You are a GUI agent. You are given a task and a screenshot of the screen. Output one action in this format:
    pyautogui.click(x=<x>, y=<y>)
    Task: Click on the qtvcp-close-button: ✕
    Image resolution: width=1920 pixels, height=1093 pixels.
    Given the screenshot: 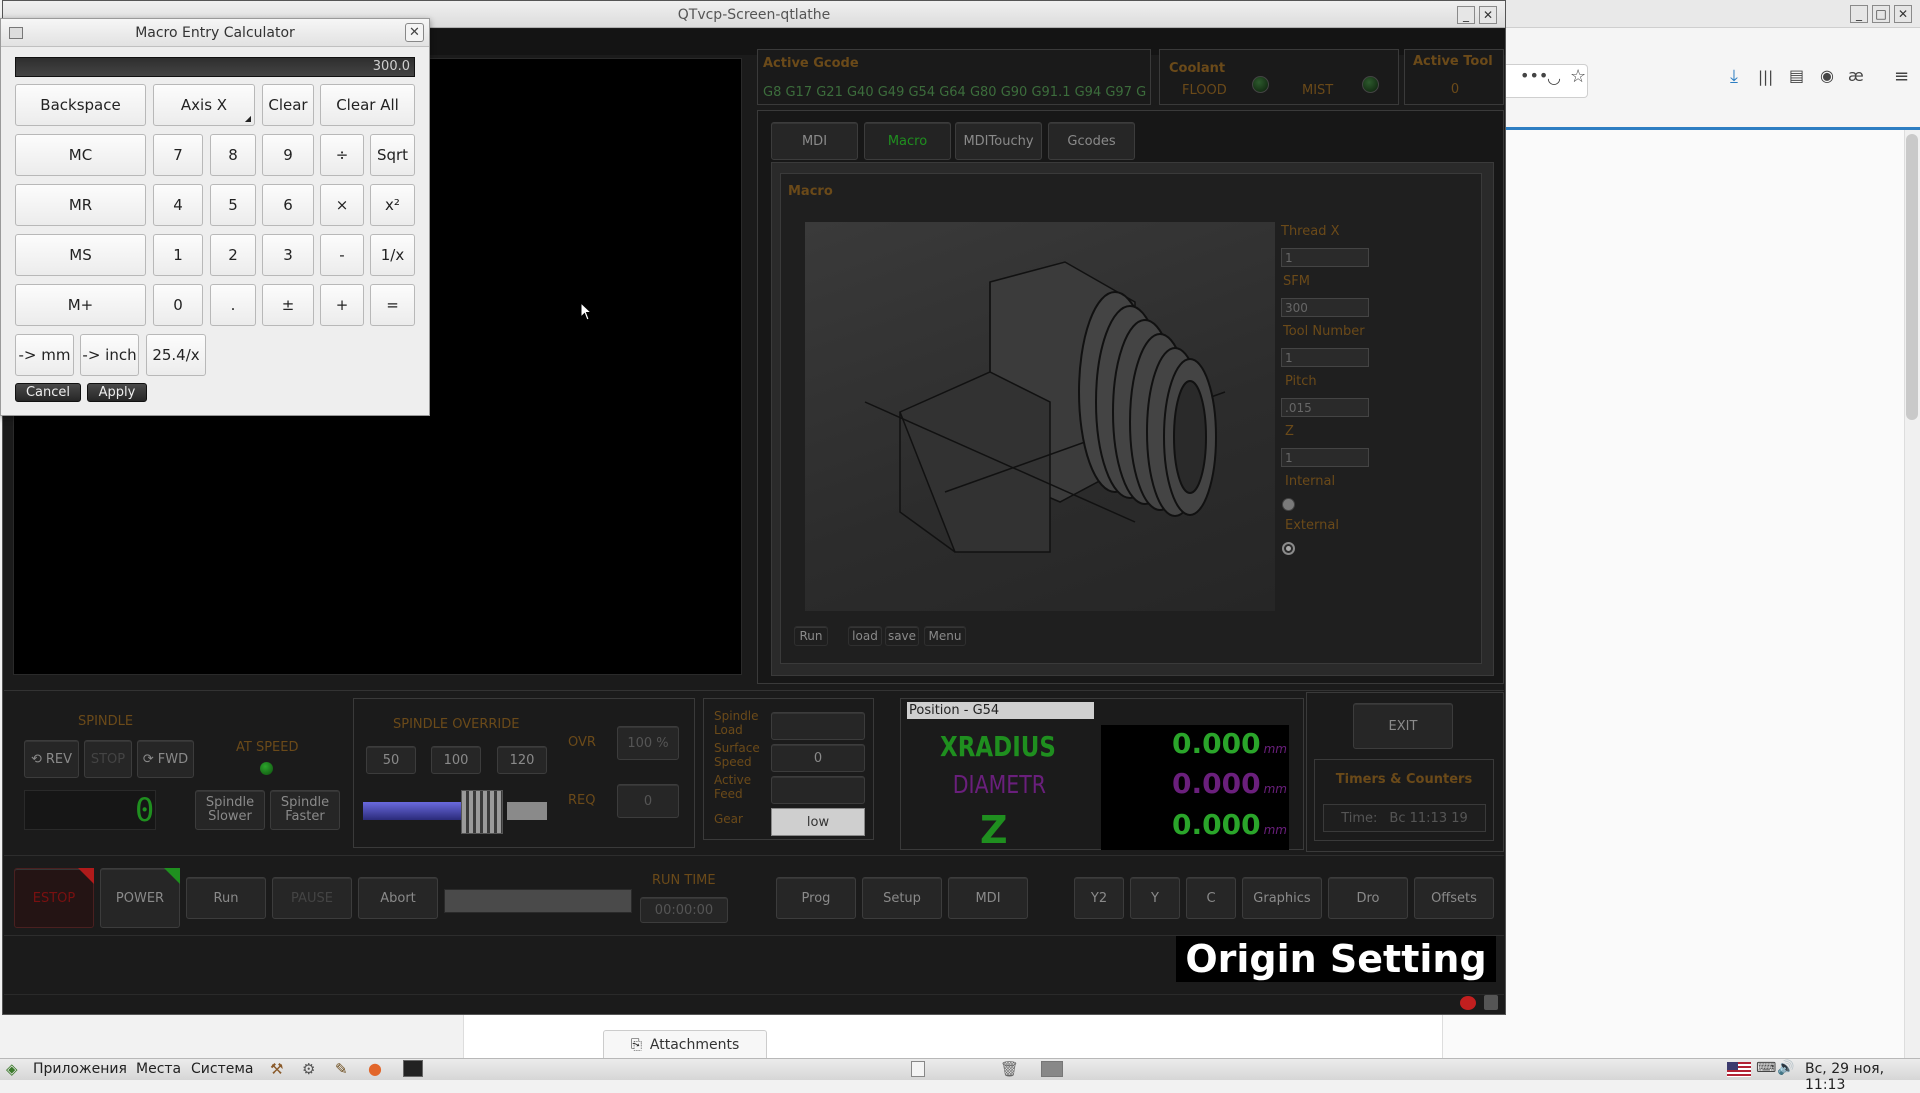 What is the action you would take?
    pyautogui.click(x=1488, y=15)
    